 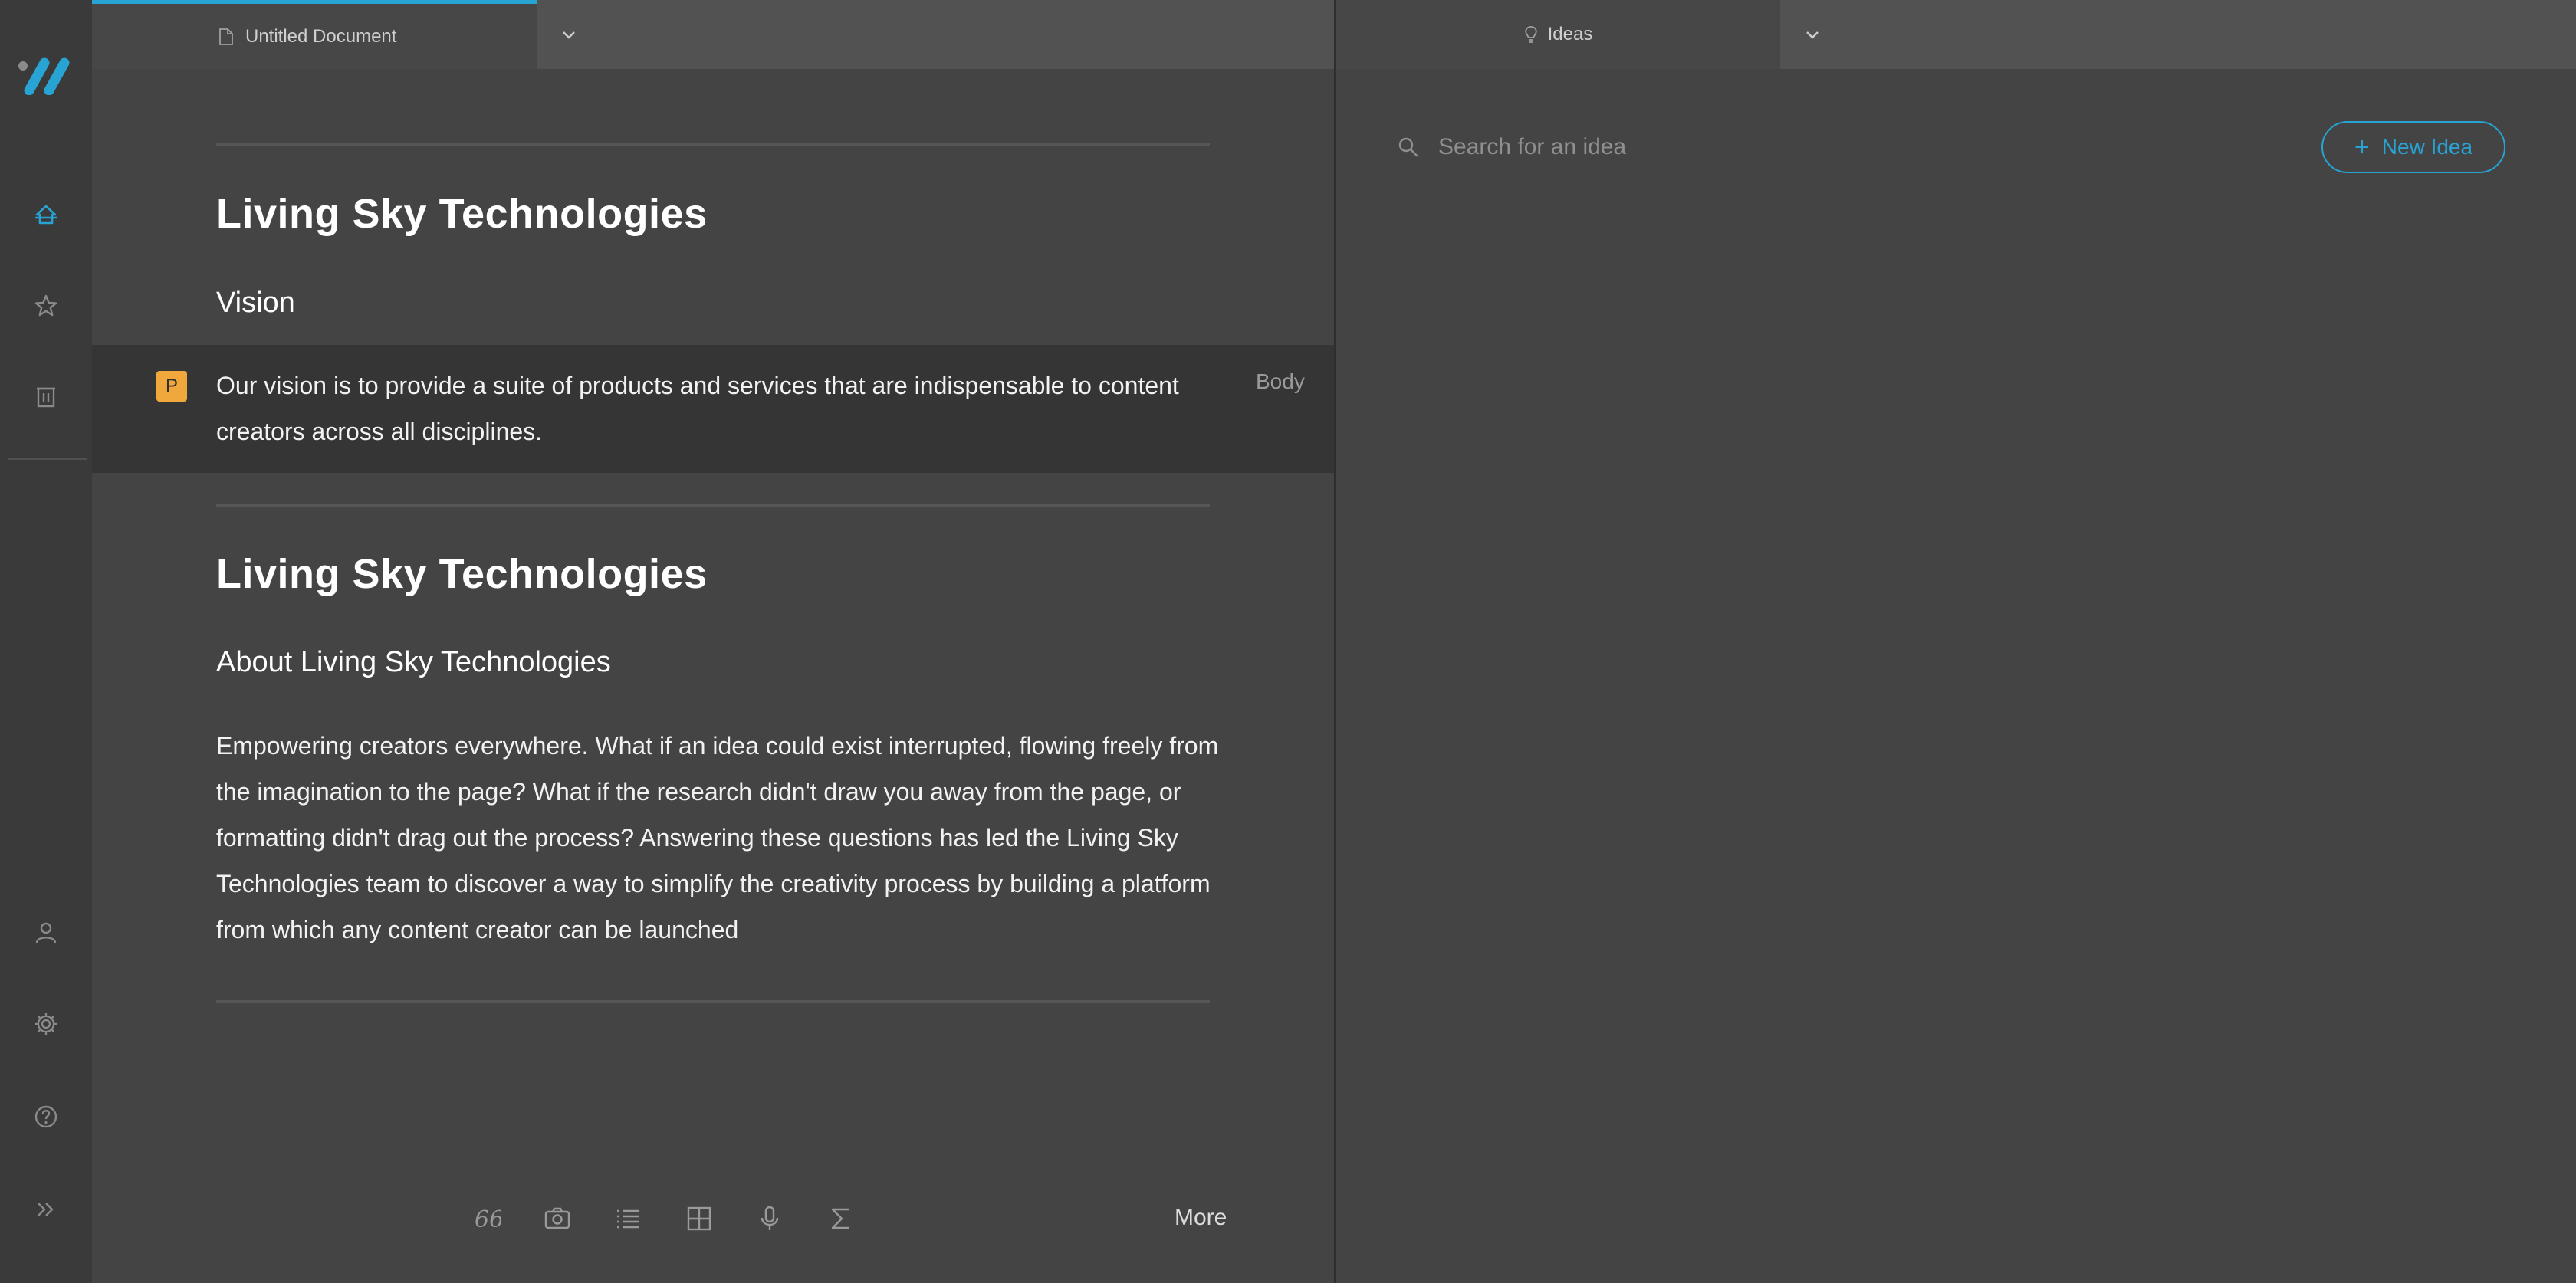 I want to click on rail-account-button, so click(x=46, y=933).